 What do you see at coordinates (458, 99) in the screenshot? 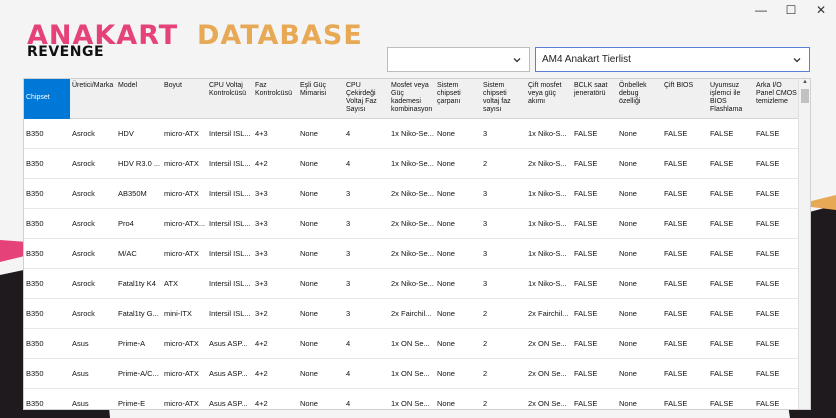
I see `column-header: Sistem chipseti çarpanı` at bounding box center [458, 99].